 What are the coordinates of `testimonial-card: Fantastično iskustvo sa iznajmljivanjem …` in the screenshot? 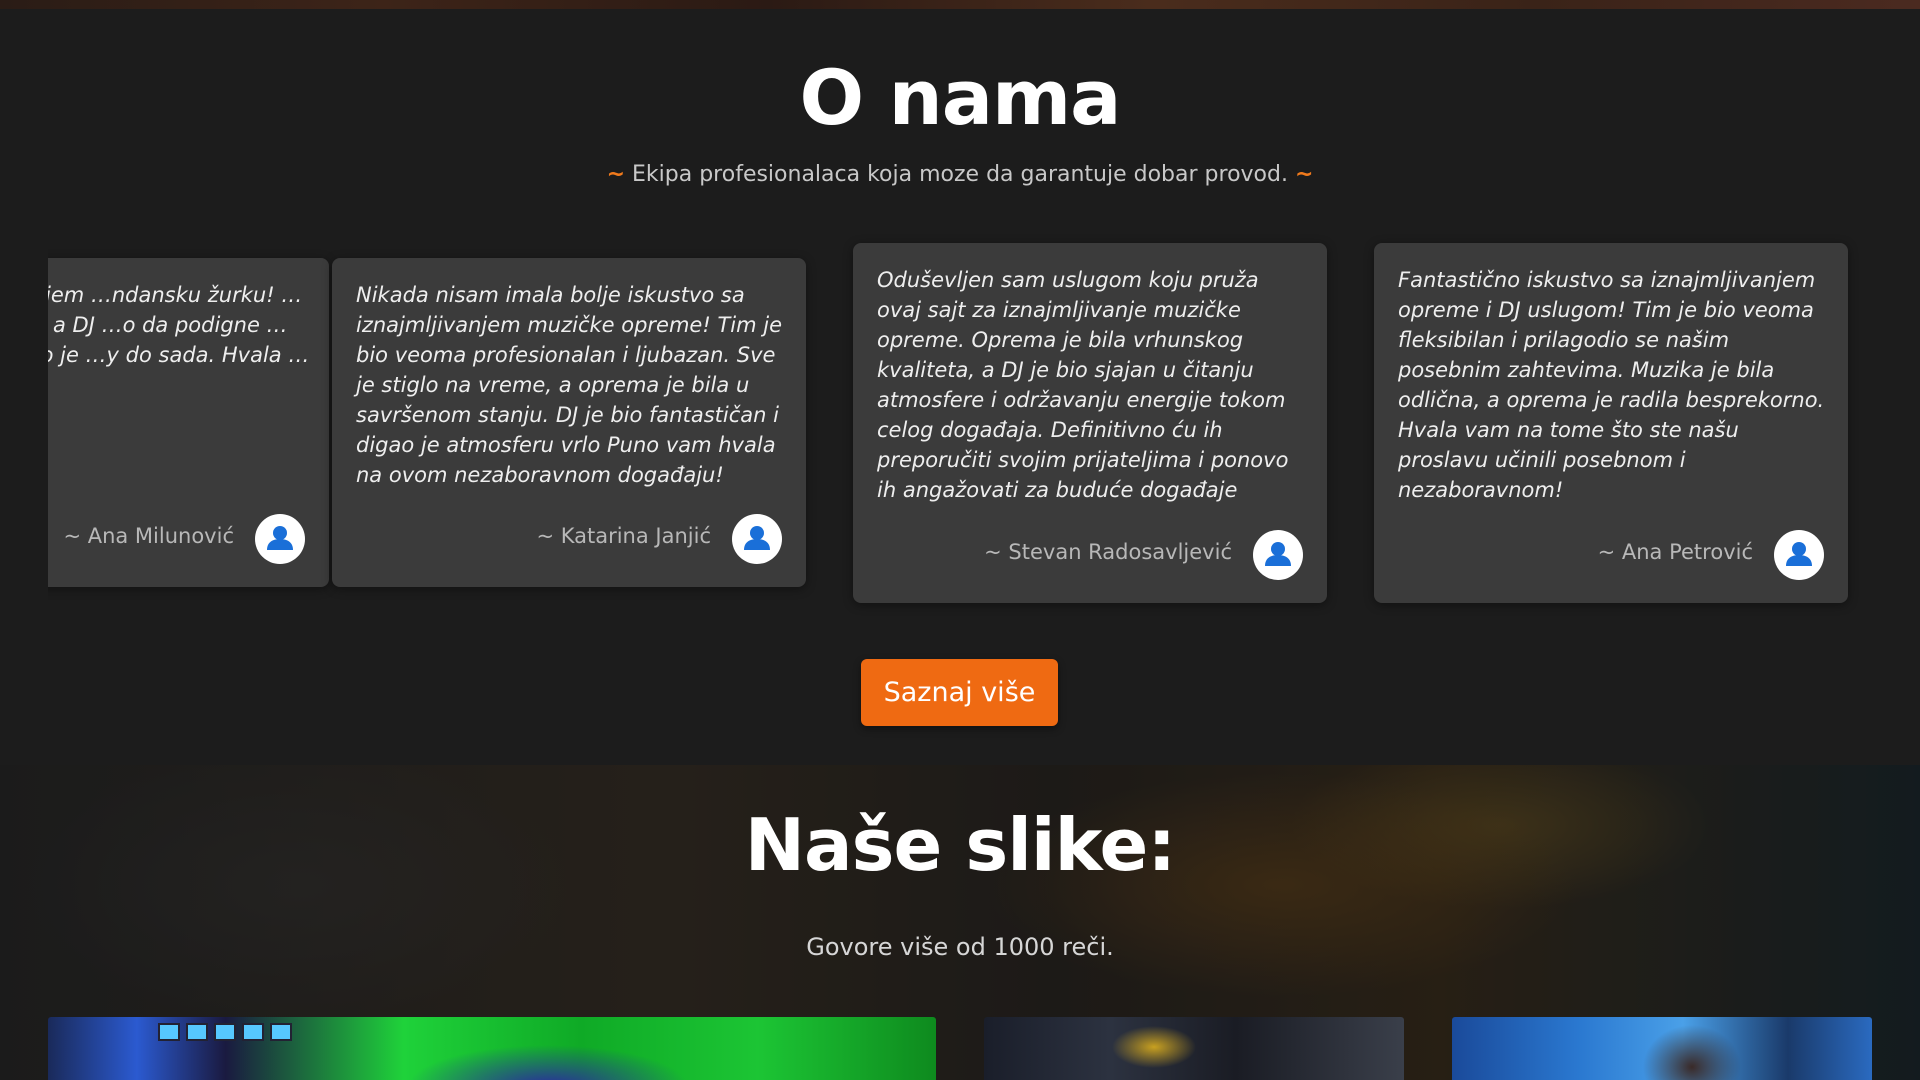 It's located at (1611, 423).